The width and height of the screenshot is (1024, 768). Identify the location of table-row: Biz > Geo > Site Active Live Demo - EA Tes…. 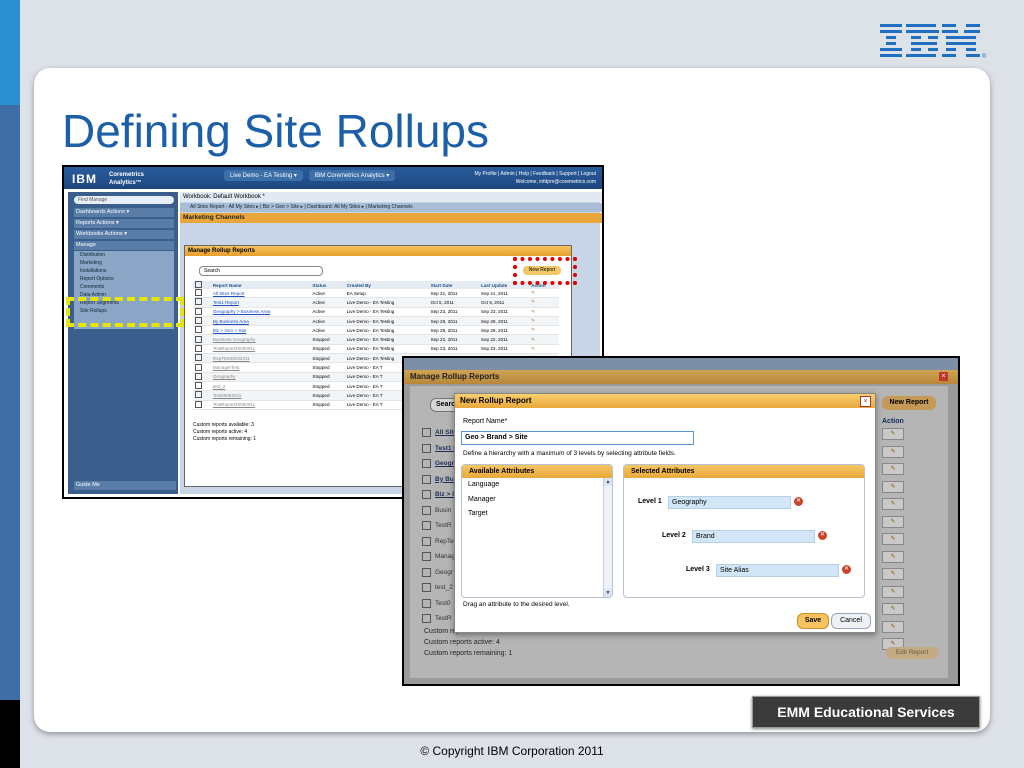
(376, 330).